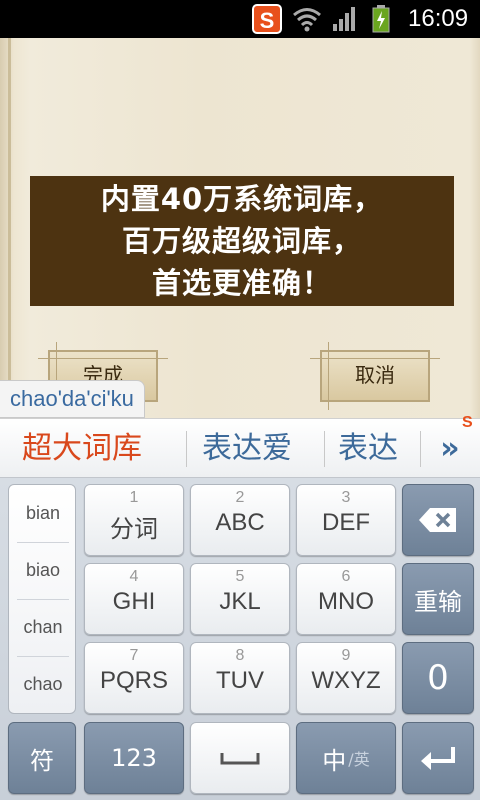  Describe the element at coordinates (240, 19) in the screenshot. I see `status-bar: S 16:09` at that location.